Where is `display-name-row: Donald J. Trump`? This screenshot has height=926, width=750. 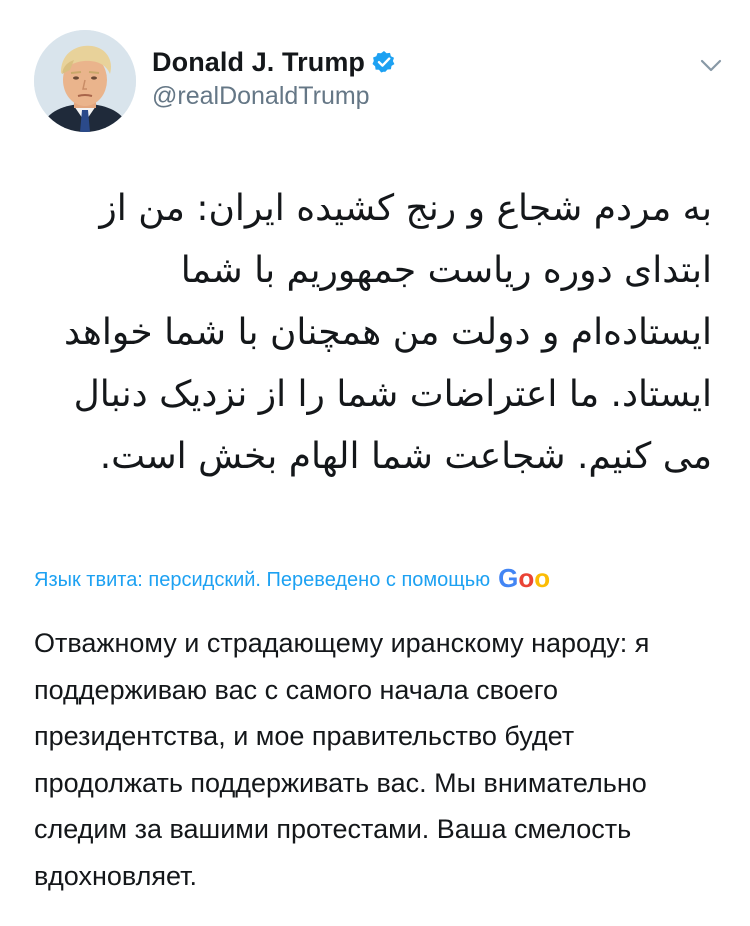
display-name-row: Donald J. Trump is located at coordinates (274, 62).